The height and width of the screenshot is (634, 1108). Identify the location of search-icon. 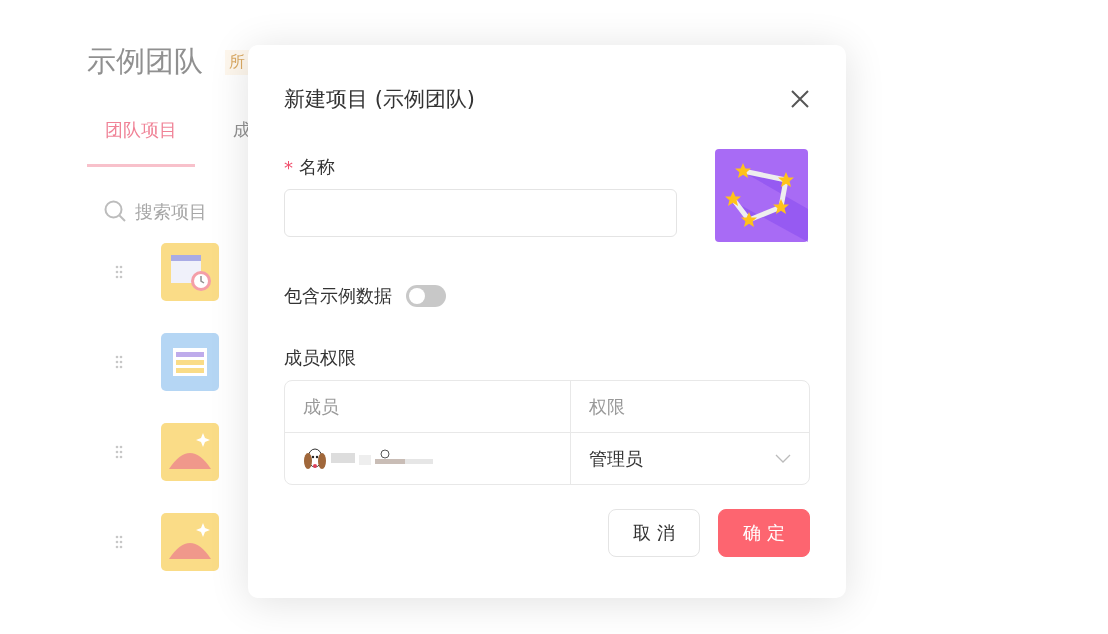
(115, 211).